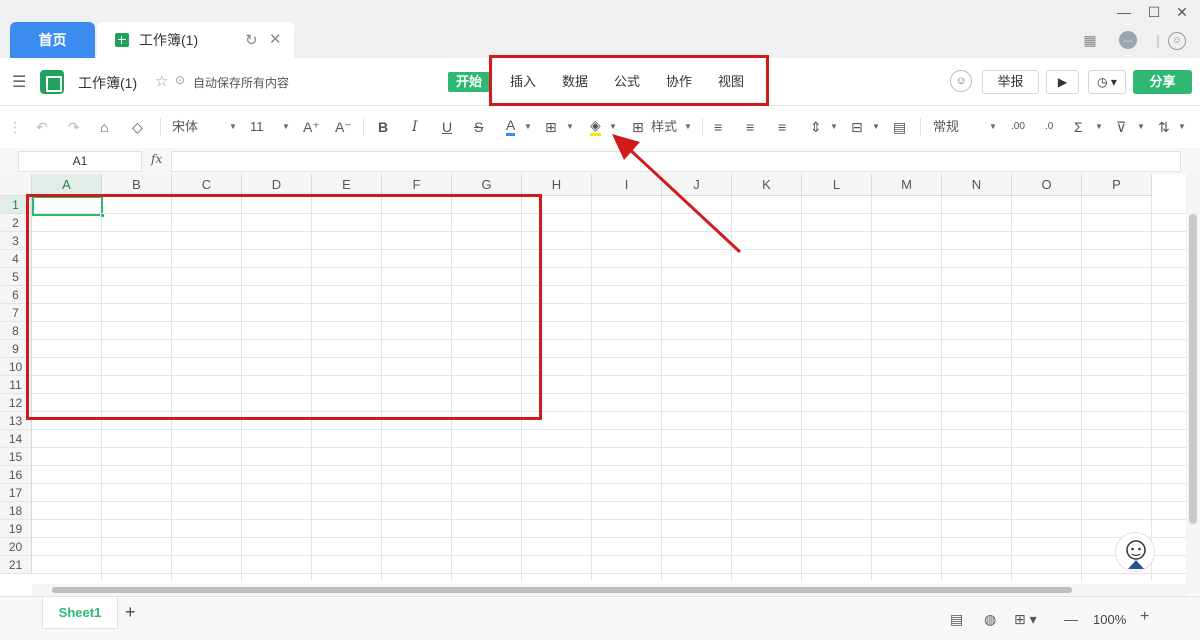 Image resolution: width=1200 pixels, height=640 pixels. I want to click on column-header-l: L, so click(837, 185).